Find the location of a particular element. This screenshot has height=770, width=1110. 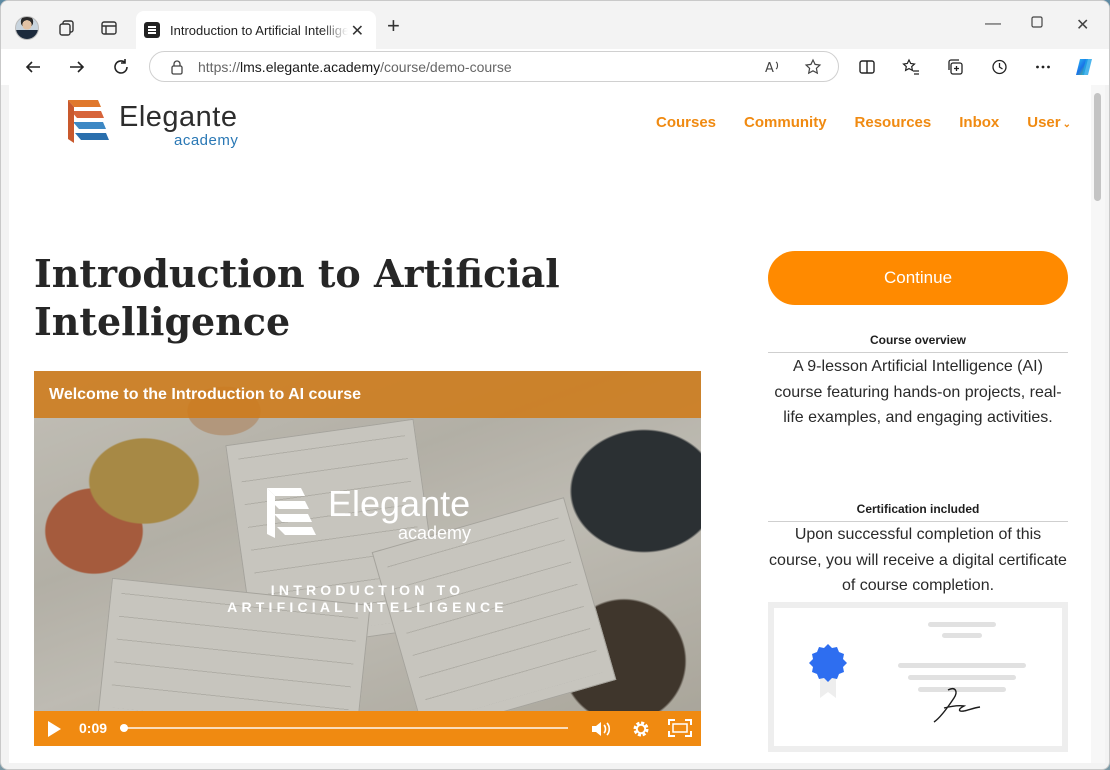

video-logo-mark-icon is located at coordinates (291, 513).